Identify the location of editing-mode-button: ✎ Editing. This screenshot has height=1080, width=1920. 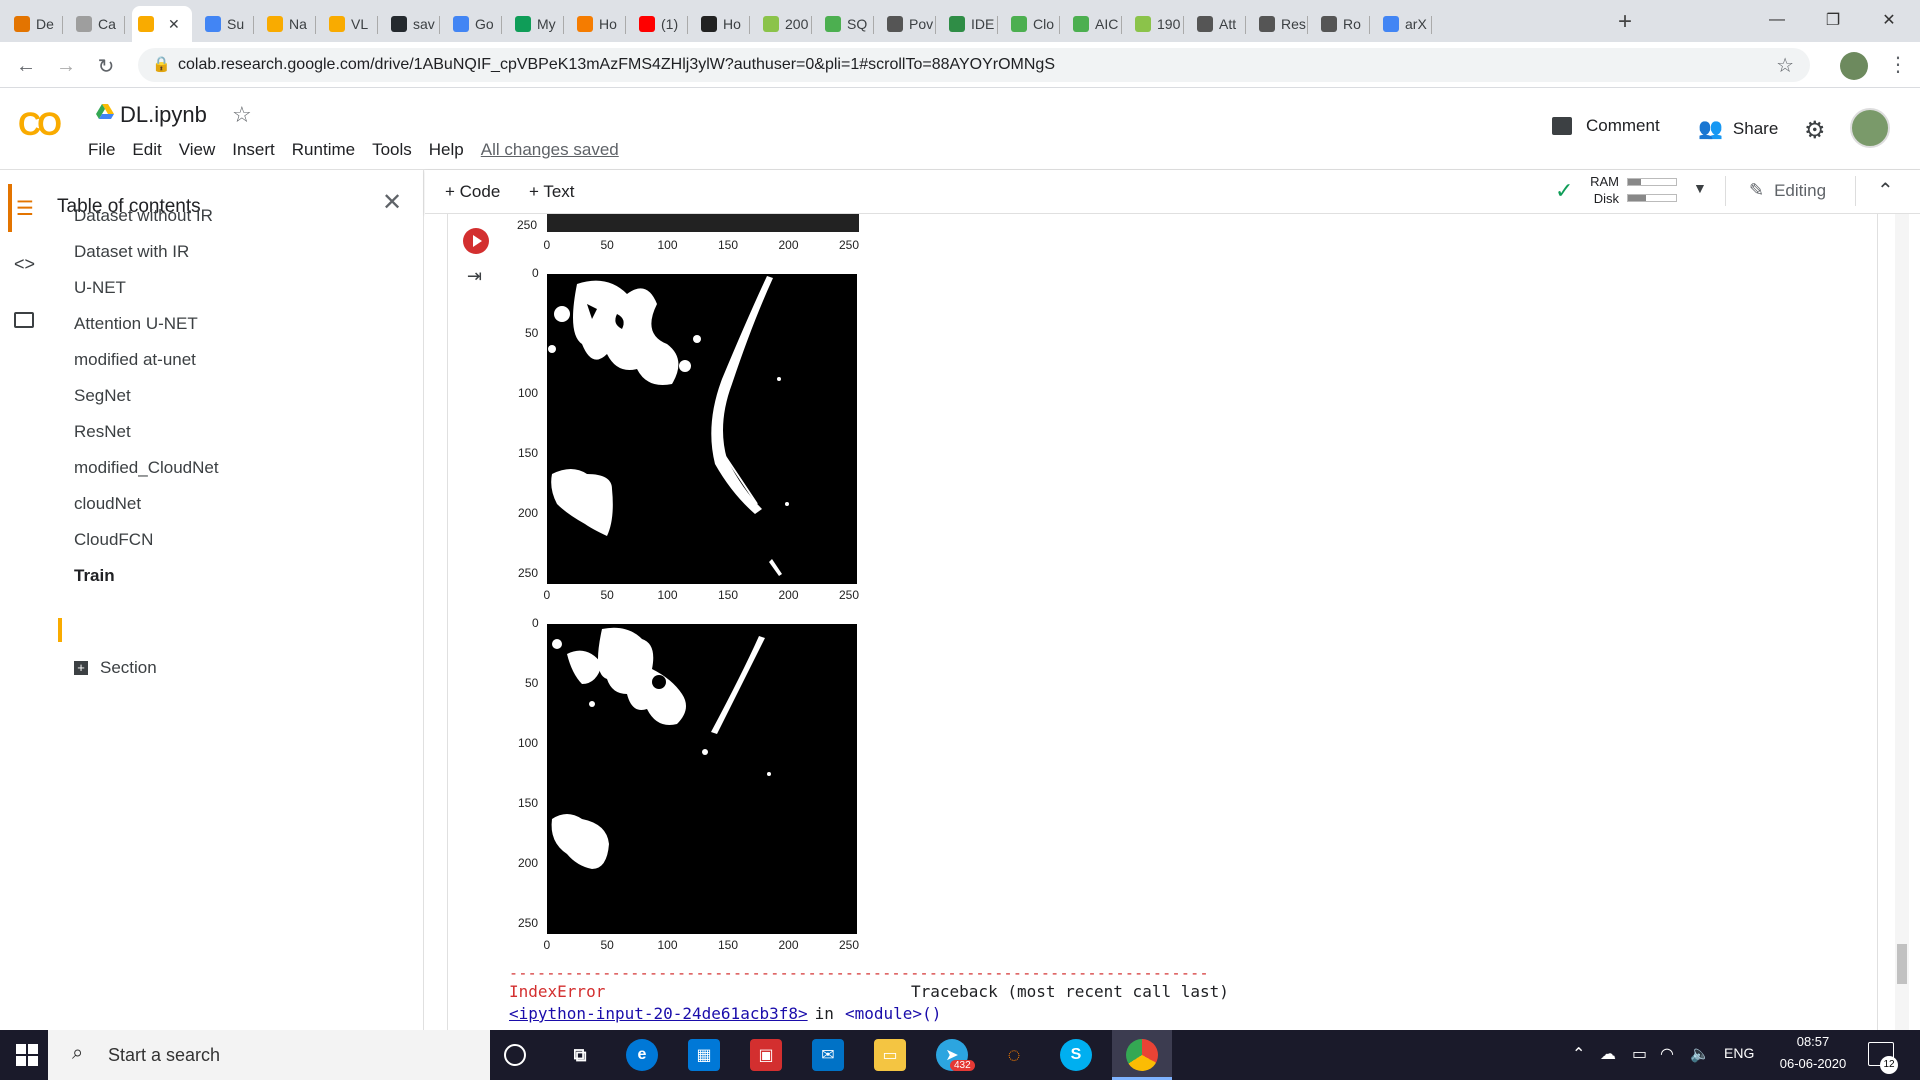
(1787, 190).